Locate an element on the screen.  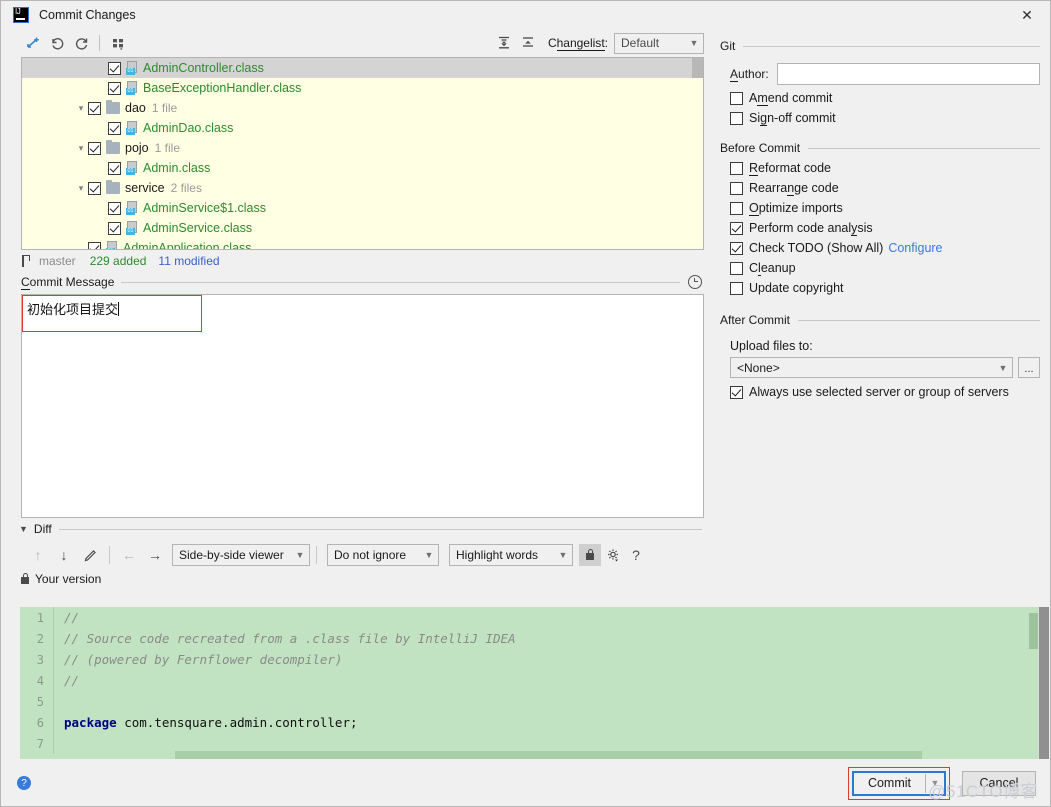
tree-row: 01 AdminApplication.class is located at coordinates (357, 243).